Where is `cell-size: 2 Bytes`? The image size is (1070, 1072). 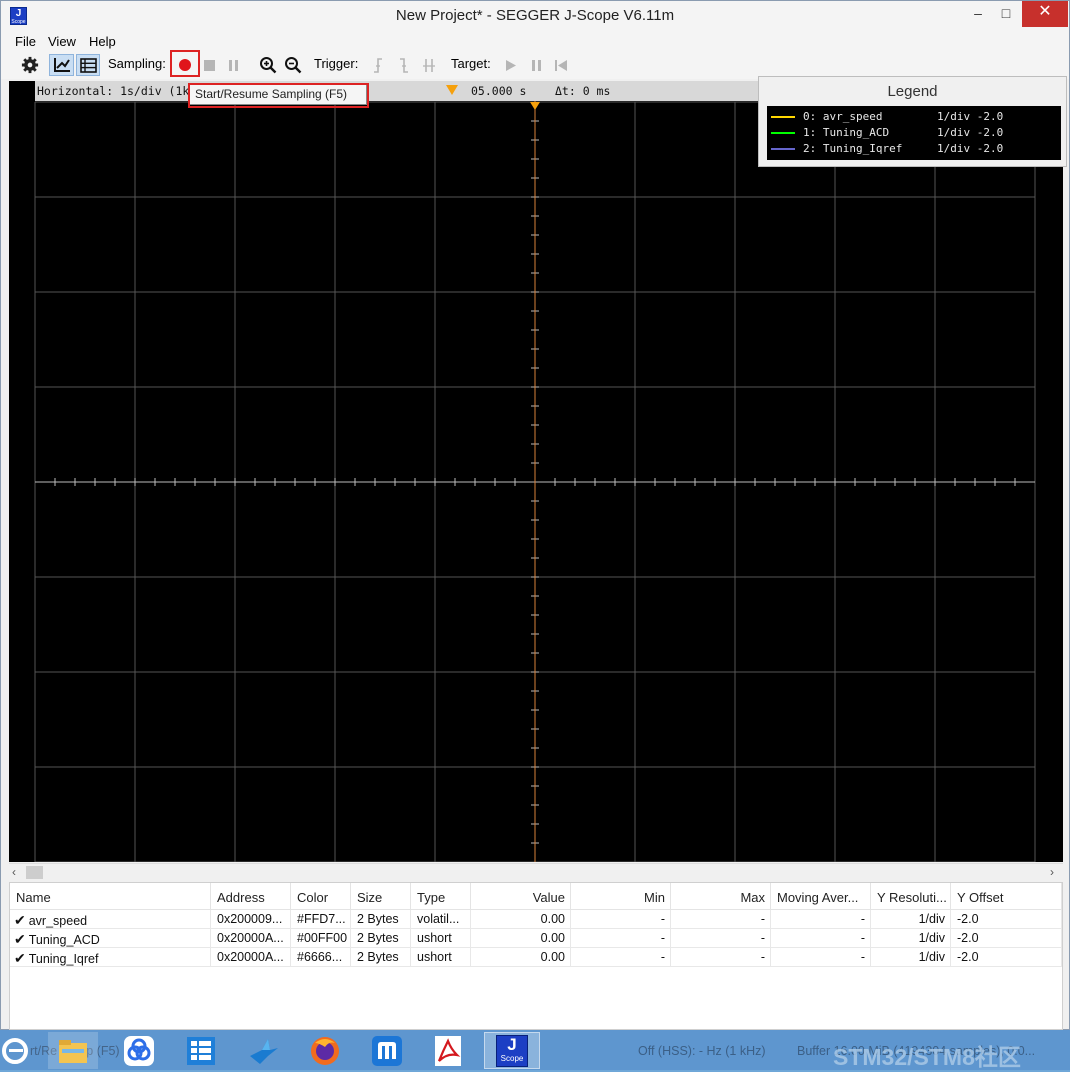
cell-size: 2 Bytes is located at coordinates (381, 938).